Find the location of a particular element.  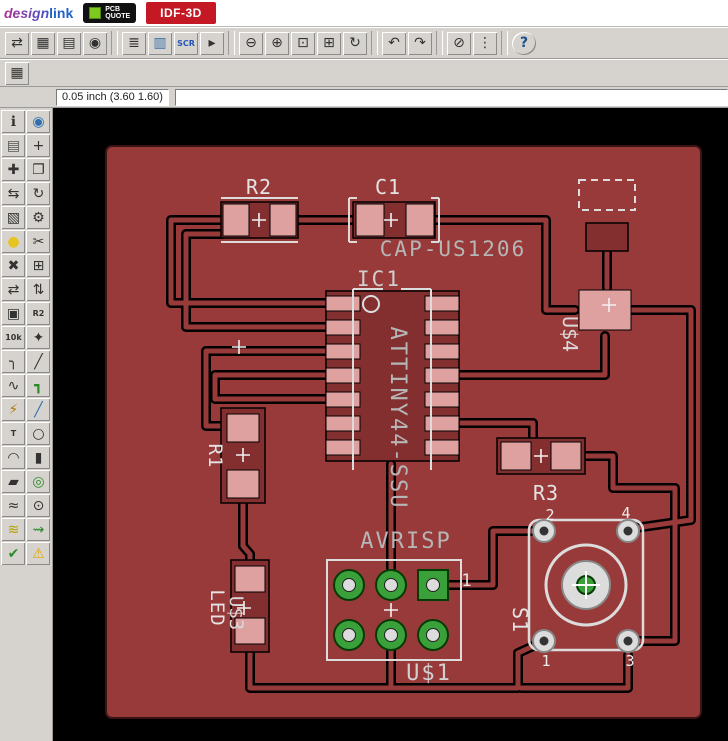

options-icon: ⋮ is located at coordinates (485, 43).